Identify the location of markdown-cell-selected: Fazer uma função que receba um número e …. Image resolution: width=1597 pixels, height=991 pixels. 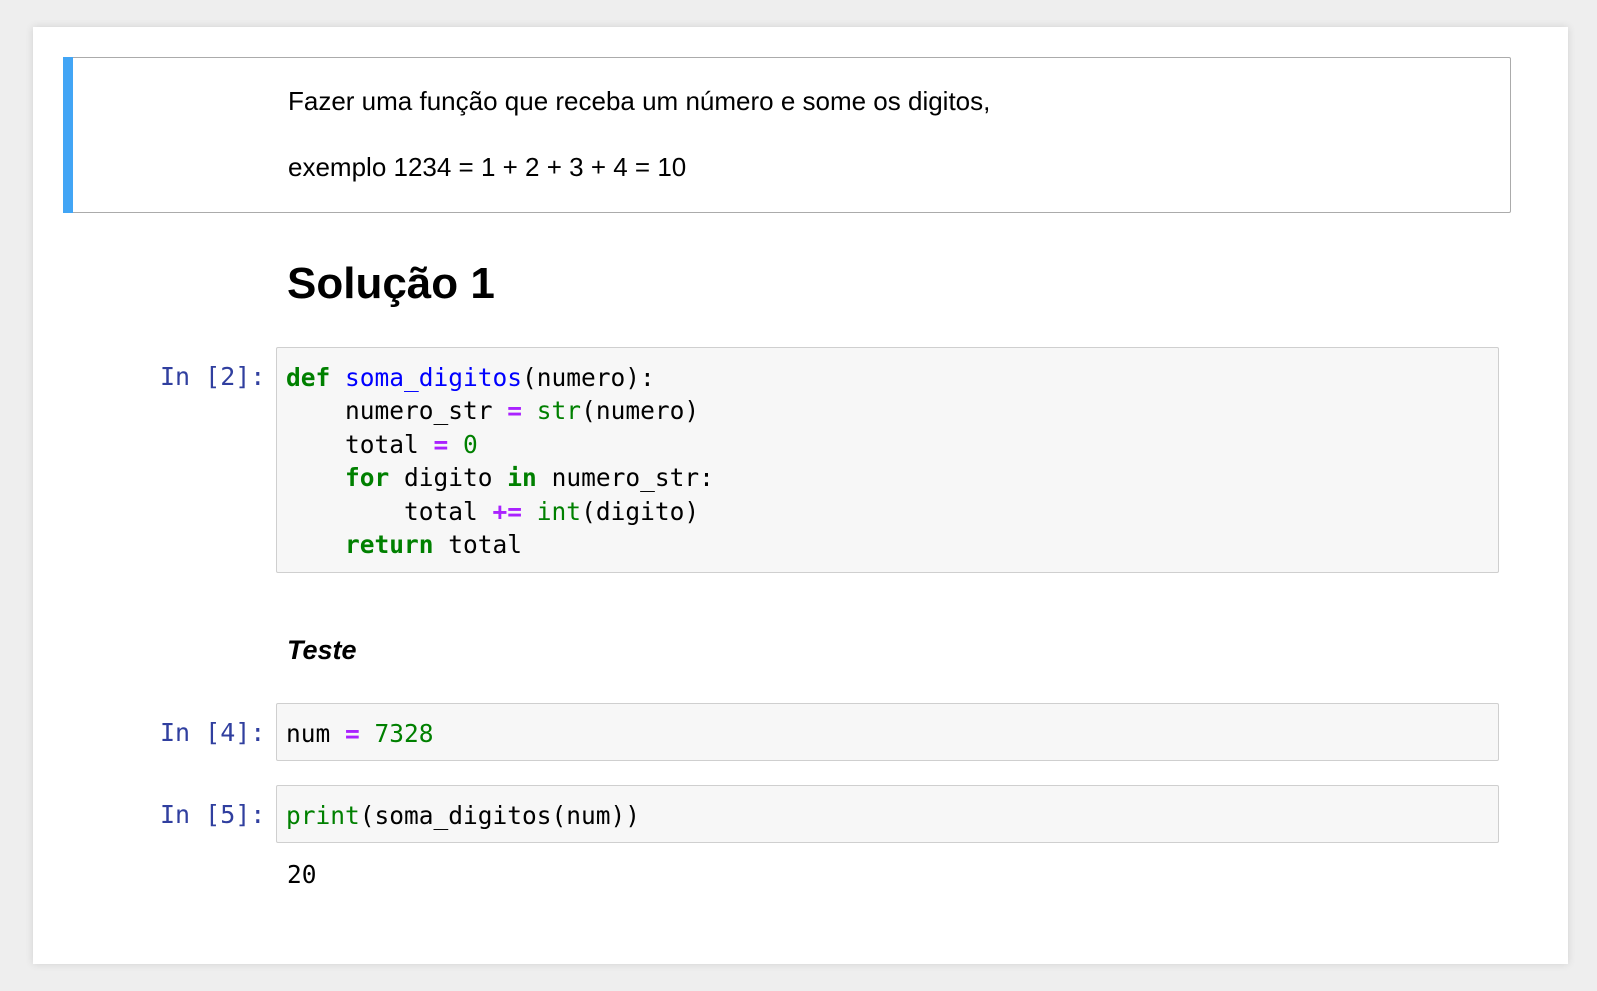
(787, 135).